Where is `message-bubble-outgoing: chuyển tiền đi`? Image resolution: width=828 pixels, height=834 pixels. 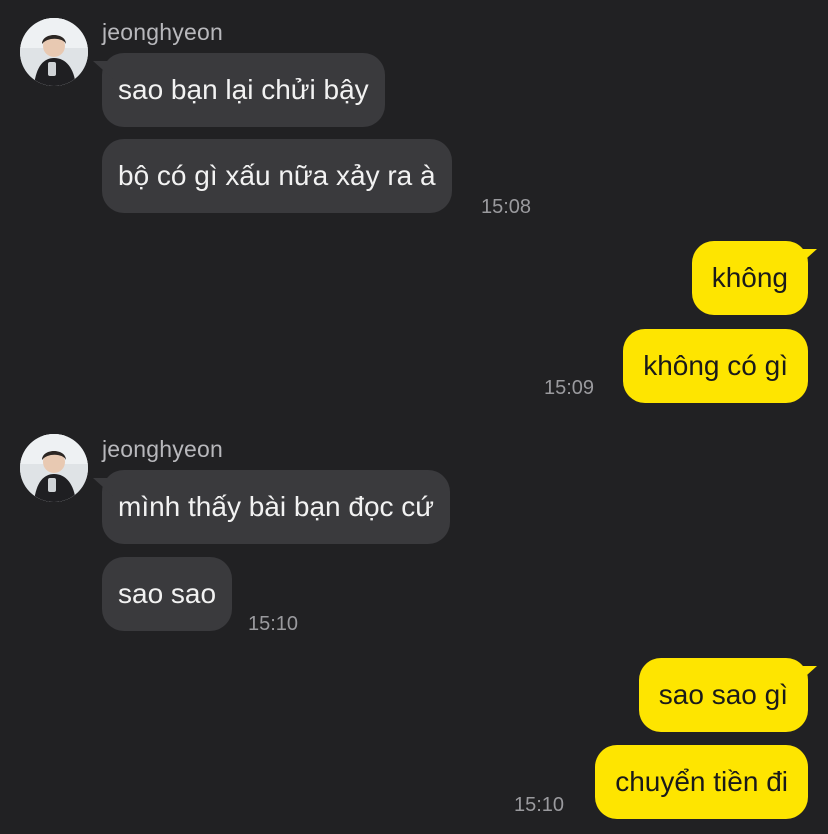
message-bubble-outgoing: chuyển tiền đi is located at coordinates (701, 782).